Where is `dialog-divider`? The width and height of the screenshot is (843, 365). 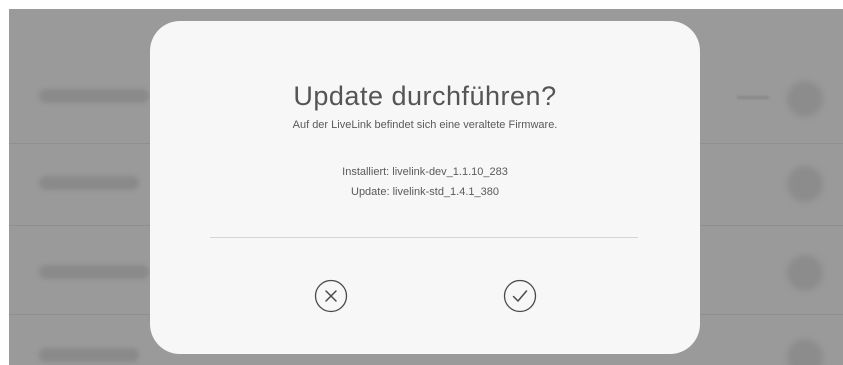
dialog-divider is located at coordinates (424, 237).